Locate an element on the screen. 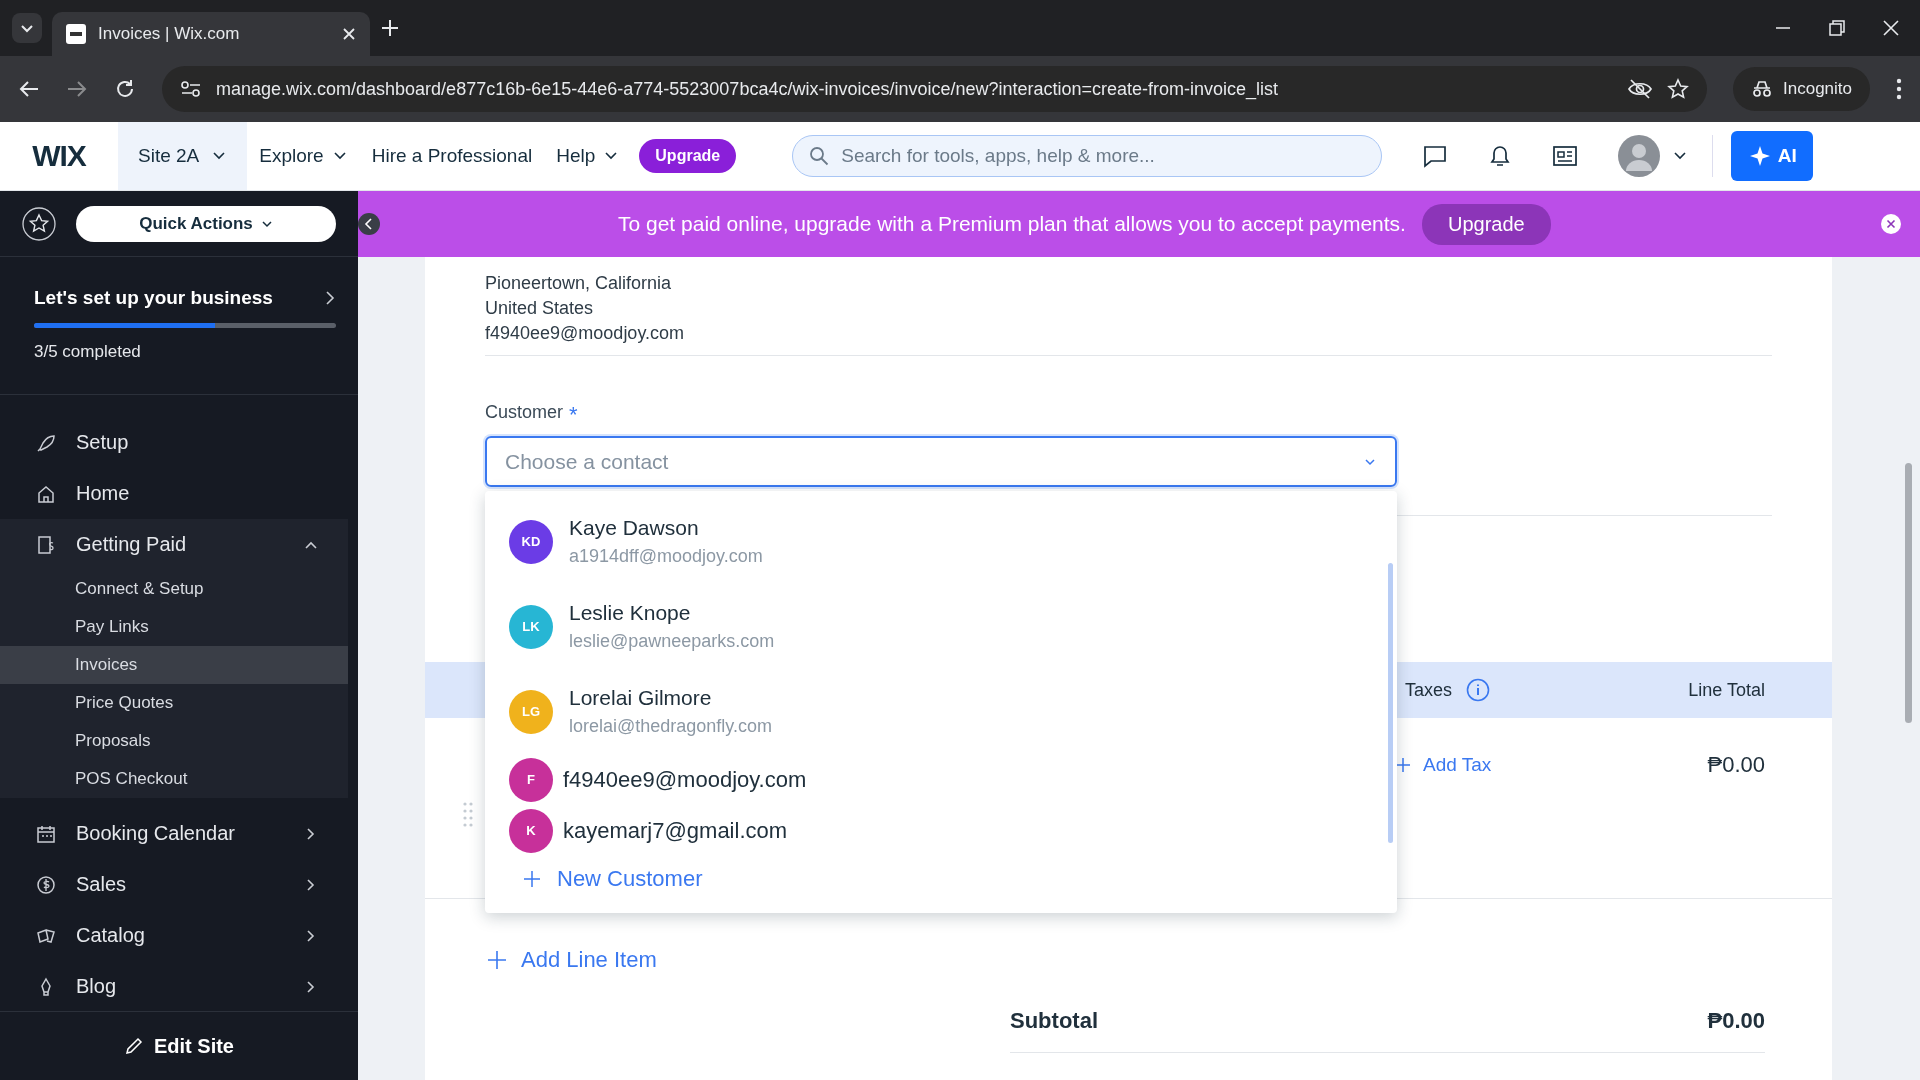 The image size is (1920, 1080). wix-logo: WIX is located at coordinates (59, 156).